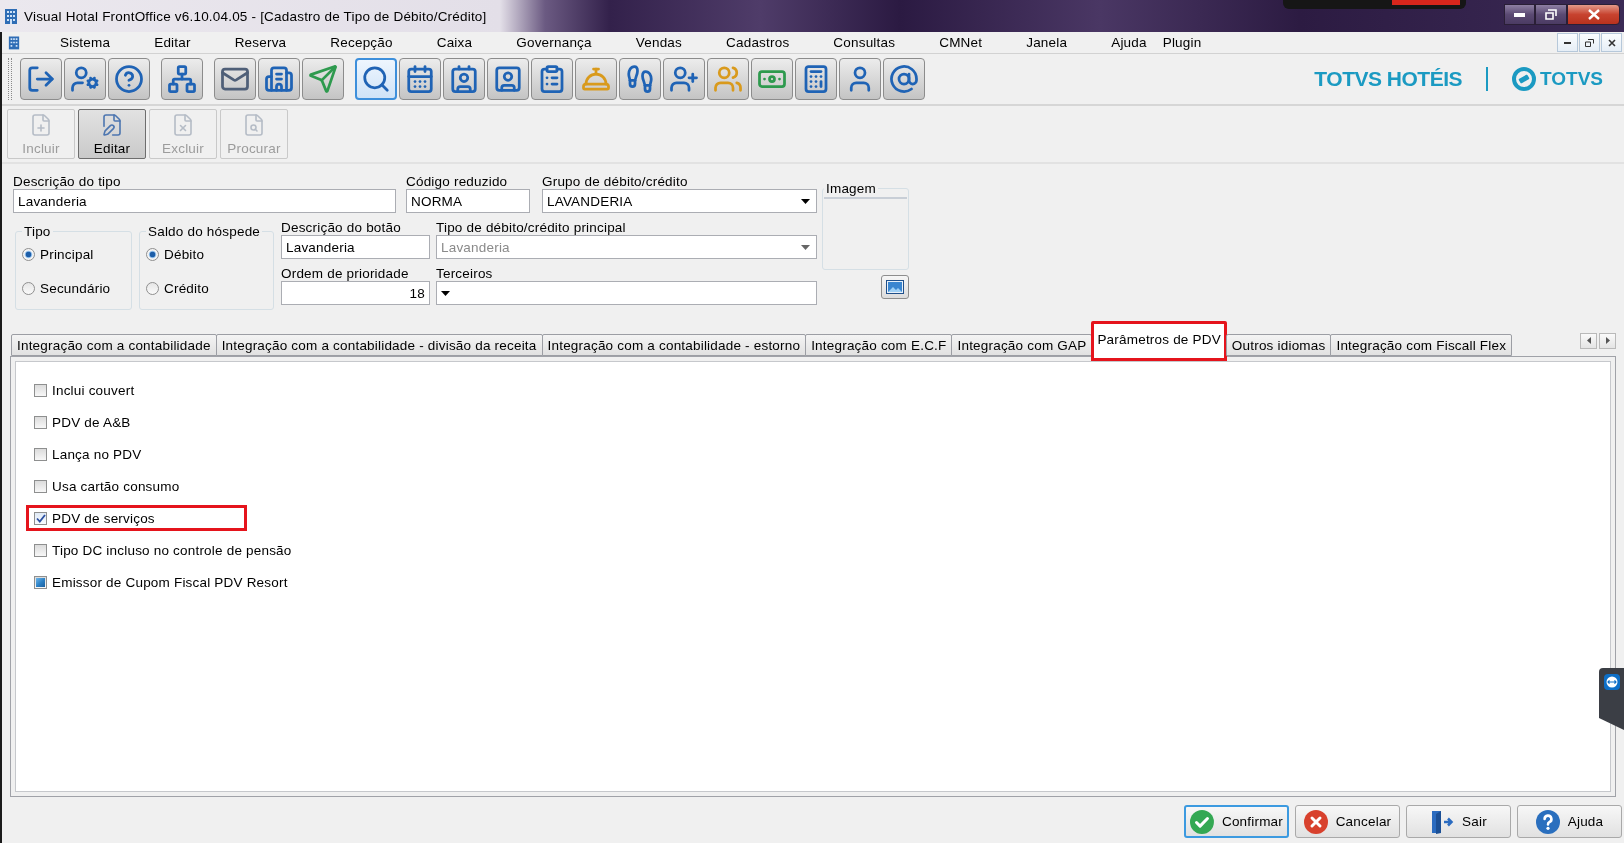 This screenshot has width=1624, height=843. I want to click on send-icon, so click(323, 79).